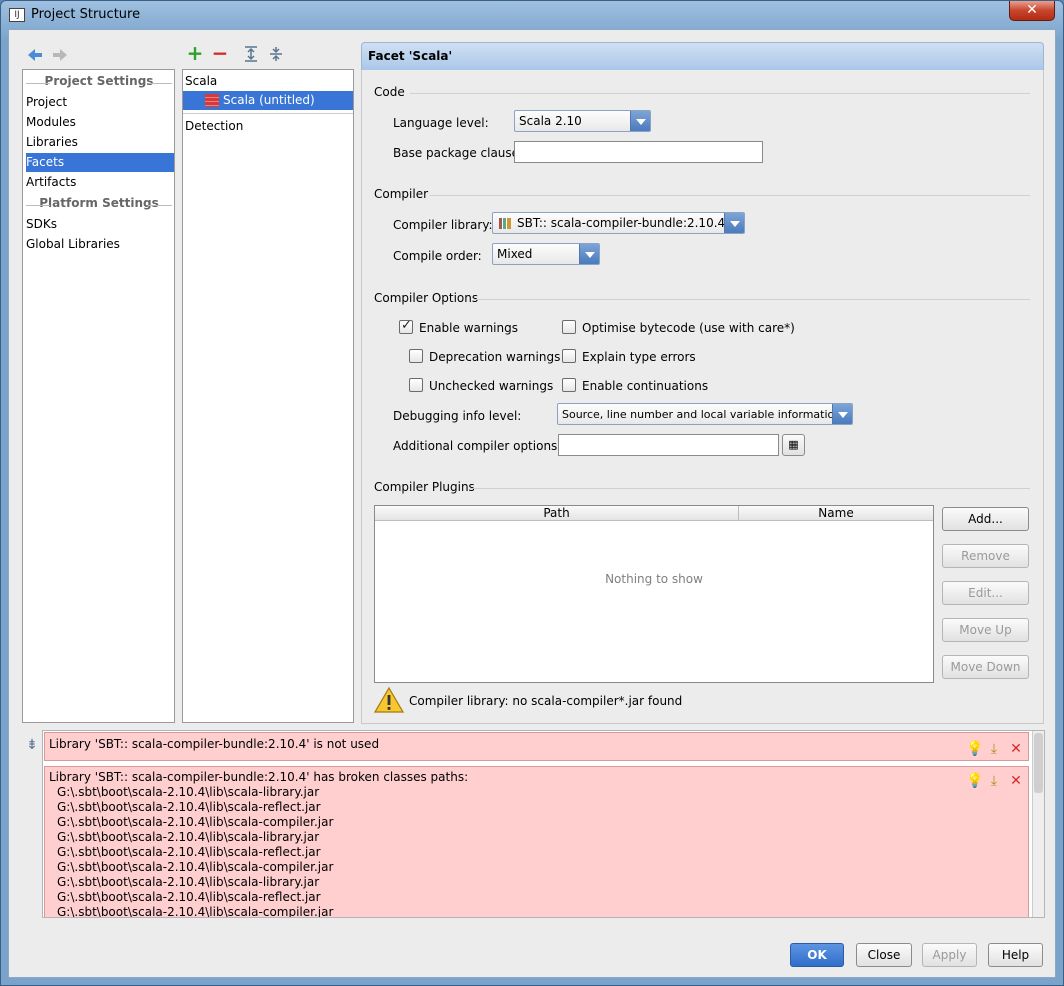 Image resolution: width=1064 pixels, height=986 pixels. Describe the element at coordinates (406, 326) in the screenshot. I see `enable-warnings-checkbox` at that location.